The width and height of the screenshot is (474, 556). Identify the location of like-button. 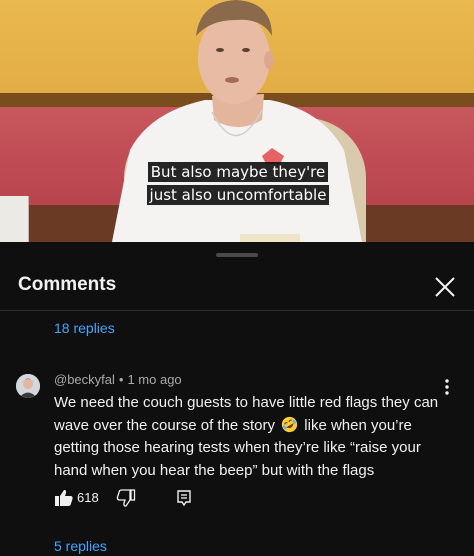
(64, 498).